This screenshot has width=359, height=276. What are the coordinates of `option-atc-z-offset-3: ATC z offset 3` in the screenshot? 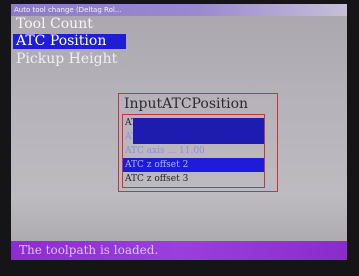 It's located at (193, 179).